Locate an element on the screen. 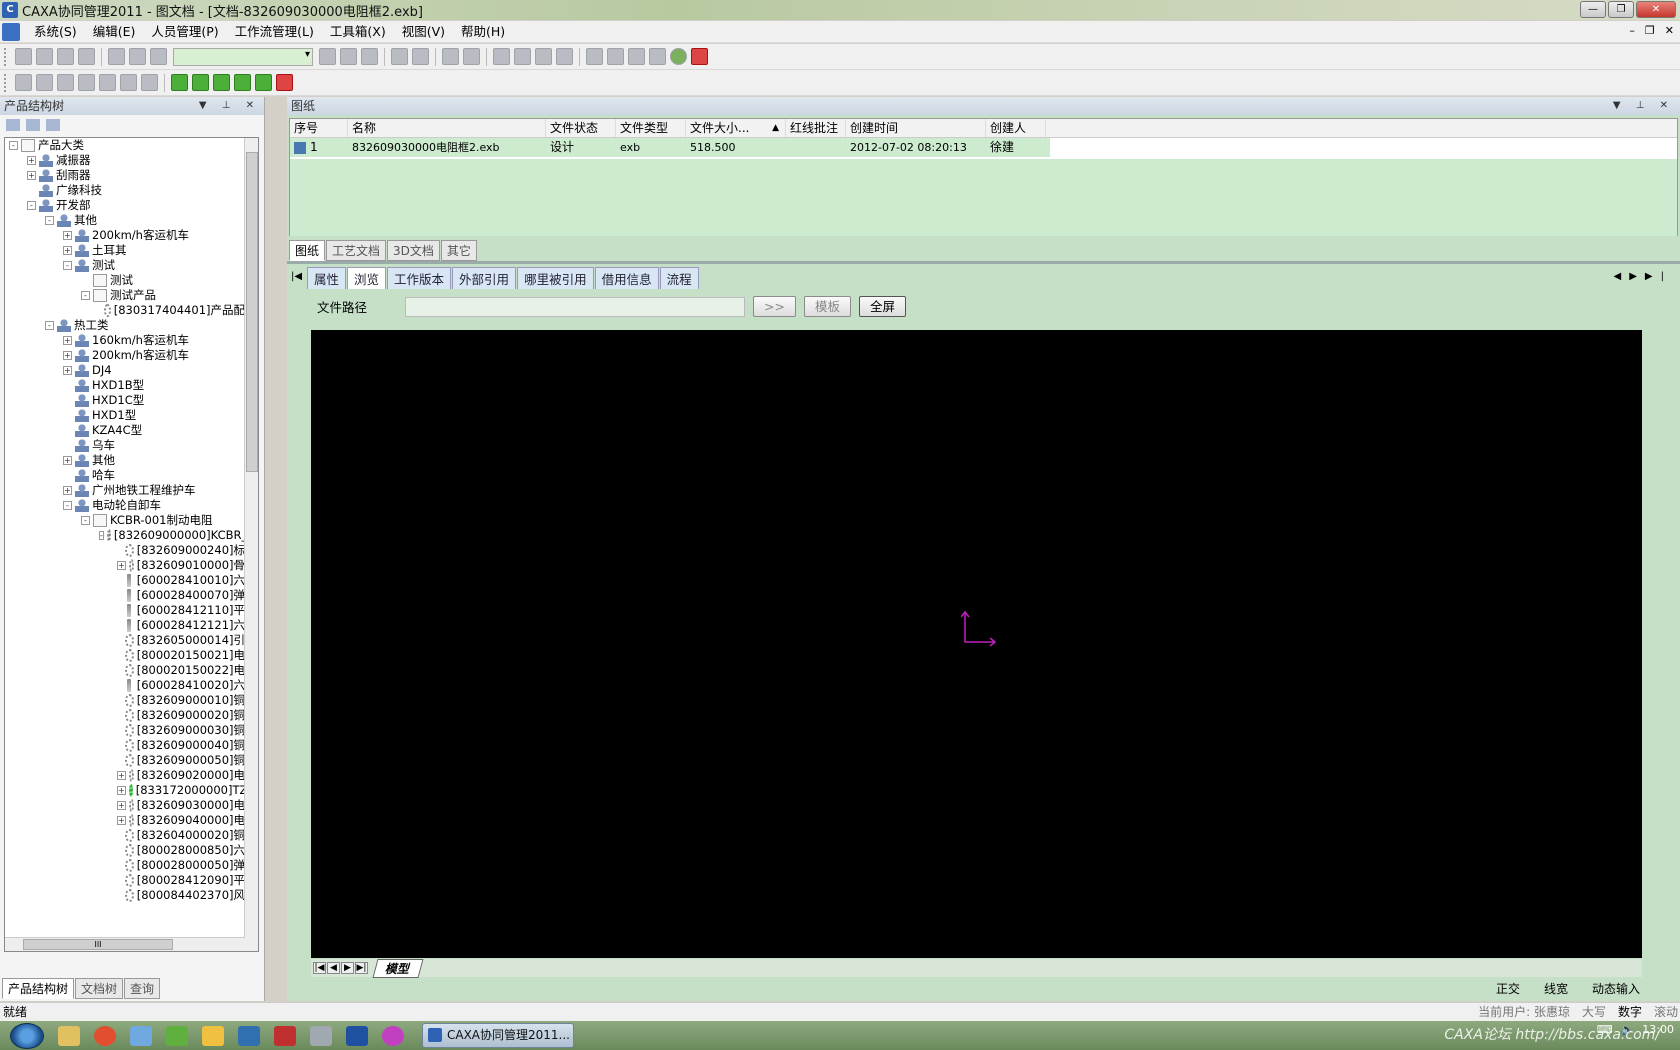  toolbar-grip is located at coordinates (5, 56).